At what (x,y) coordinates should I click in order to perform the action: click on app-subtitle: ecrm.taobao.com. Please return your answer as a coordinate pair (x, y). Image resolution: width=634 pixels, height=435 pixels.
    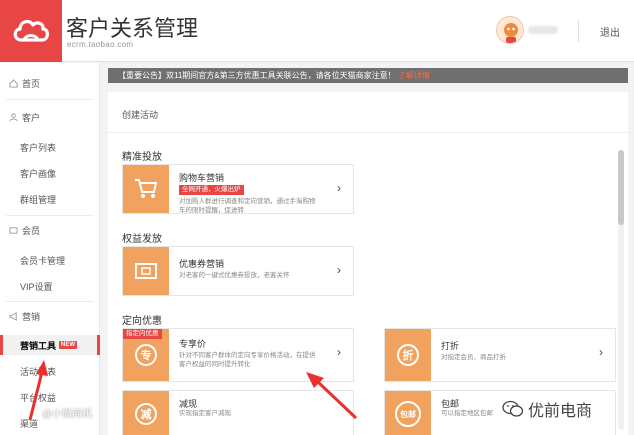
    Looking at the image, I should click on (100, 44).